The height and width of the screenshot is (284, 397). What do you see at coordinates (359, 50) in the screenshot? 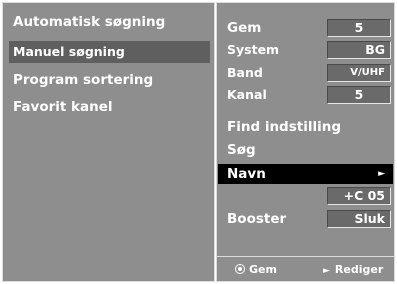
I see `system-value-field: BG` at bounding box center [359, 50].